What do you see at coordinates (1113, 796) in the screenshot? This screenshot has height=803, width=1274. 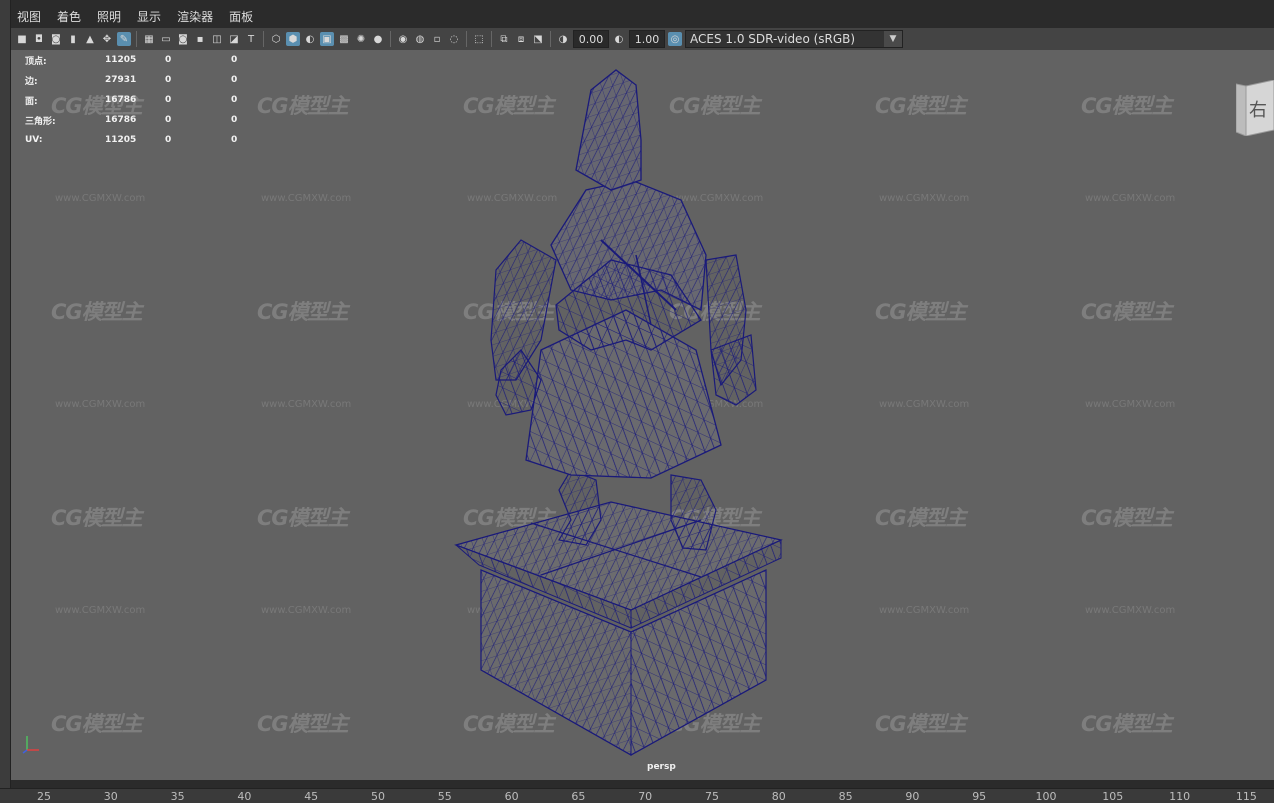 I see `ruler-tick-label: 105` at bounding box center [1113, 796].